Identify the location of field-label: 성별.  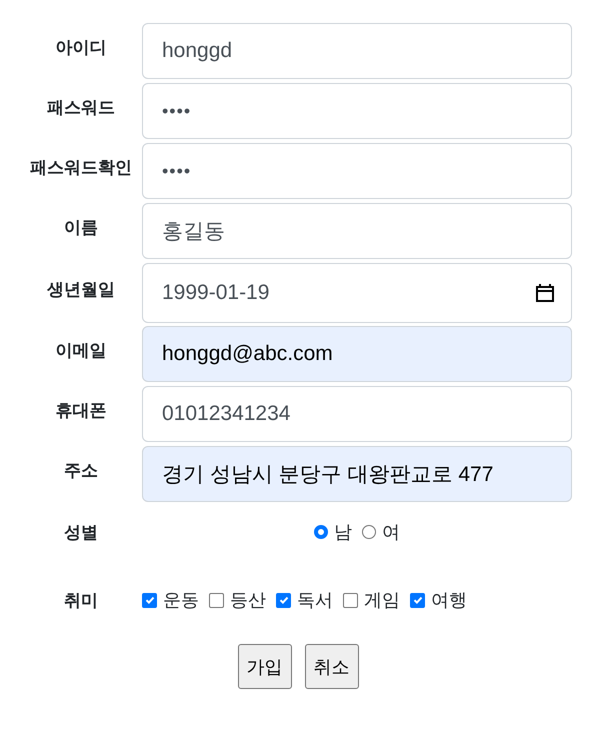
(81, 533).